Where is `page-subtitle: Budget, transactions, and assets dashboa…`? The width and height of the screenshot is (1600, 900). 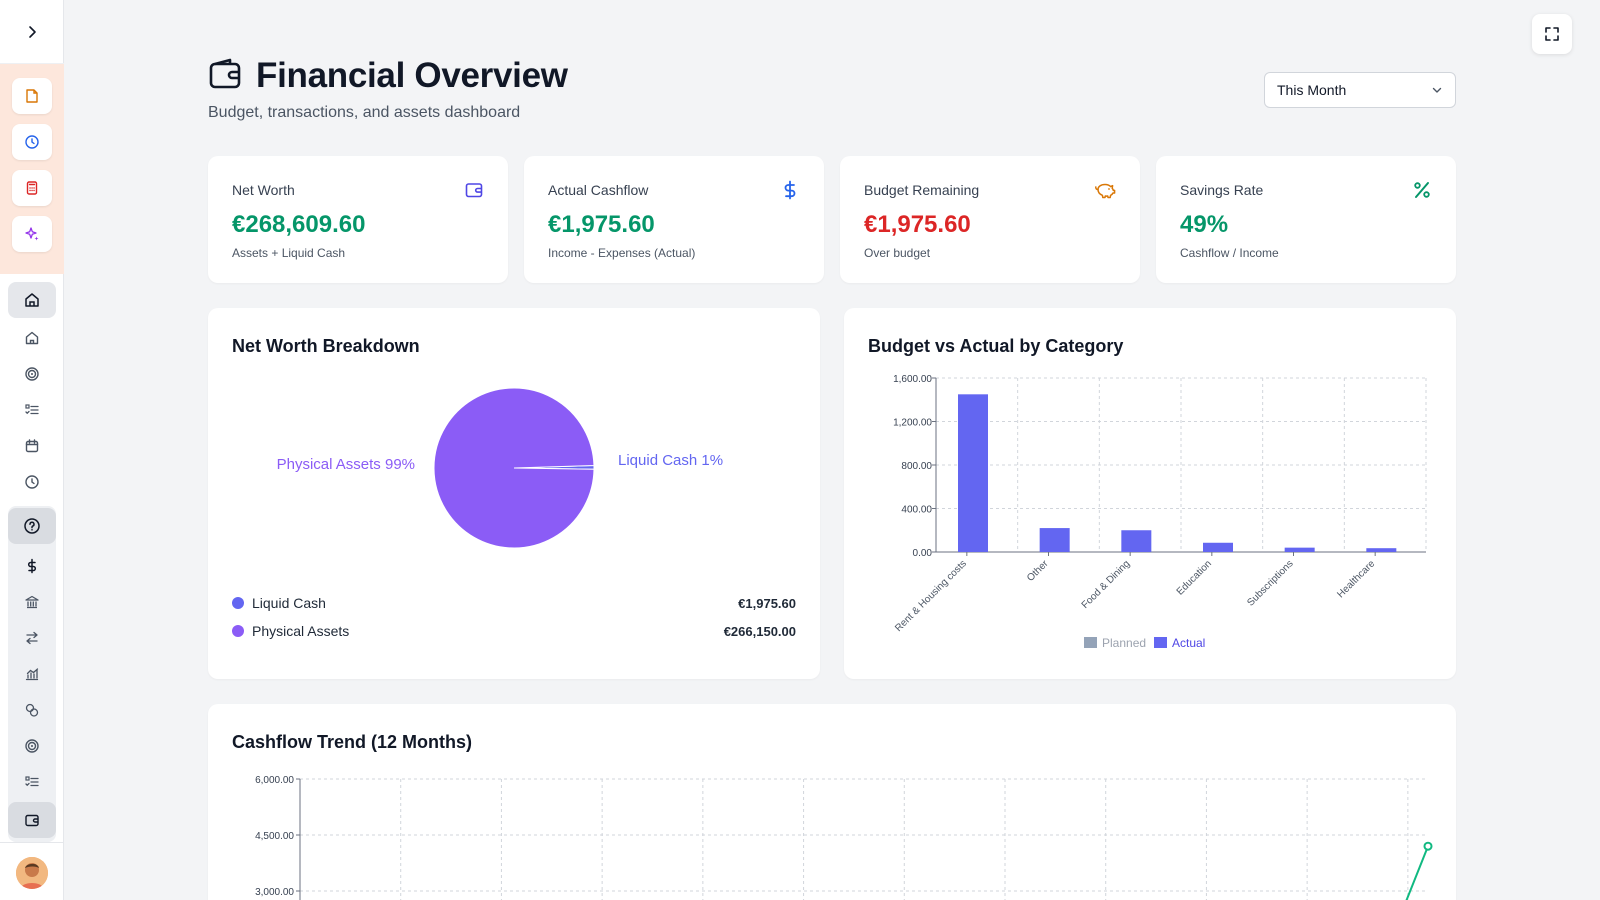
page-subtitle: Budget, transactions, and assets dashboa… is located at coordinates (364, 112).